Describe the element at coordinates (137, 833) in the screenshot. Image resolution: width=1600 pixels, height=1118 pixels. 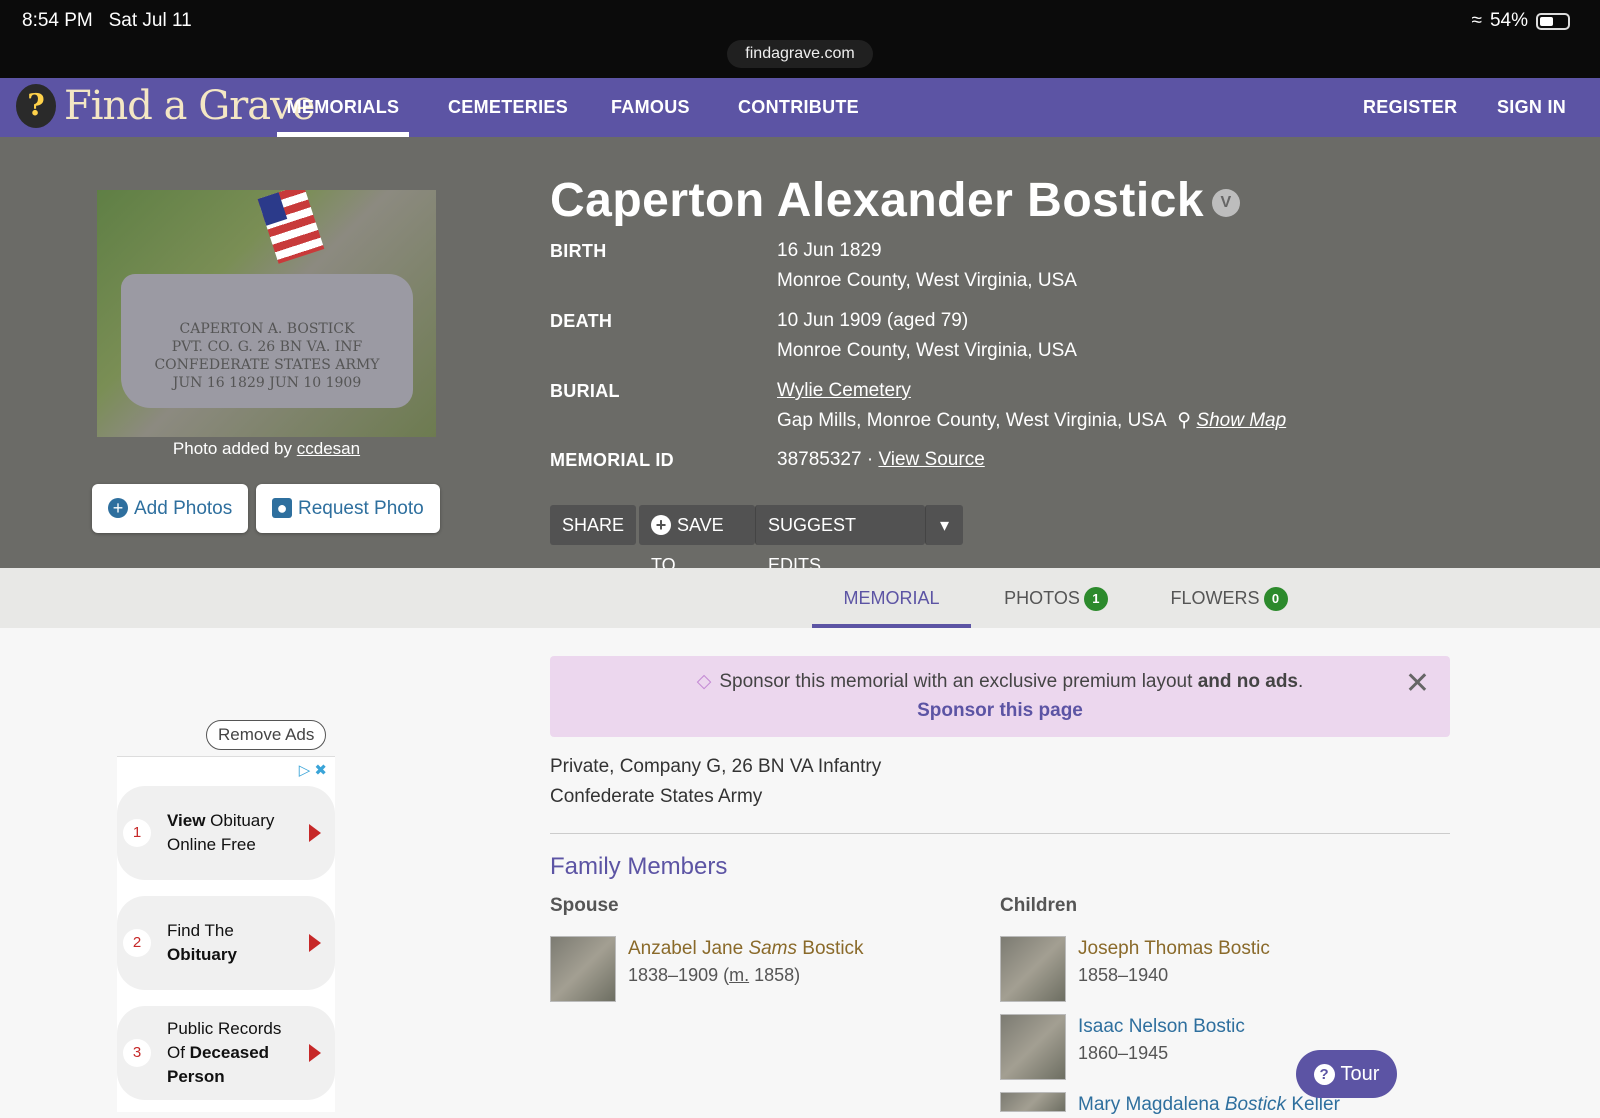
I see `ad-number: 1` at that location.